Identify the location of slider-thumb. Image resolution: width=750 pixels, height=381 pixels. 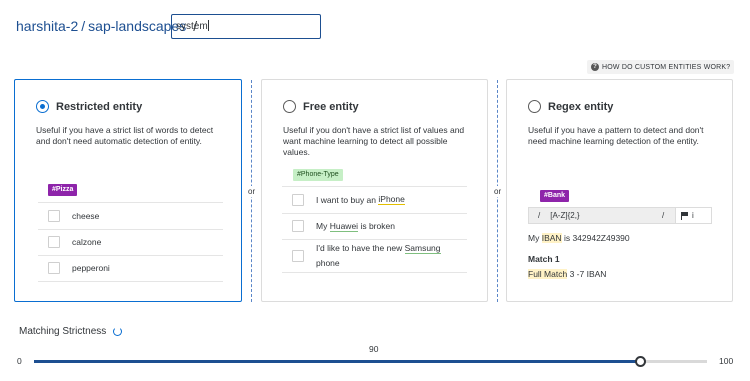
(640, 361).